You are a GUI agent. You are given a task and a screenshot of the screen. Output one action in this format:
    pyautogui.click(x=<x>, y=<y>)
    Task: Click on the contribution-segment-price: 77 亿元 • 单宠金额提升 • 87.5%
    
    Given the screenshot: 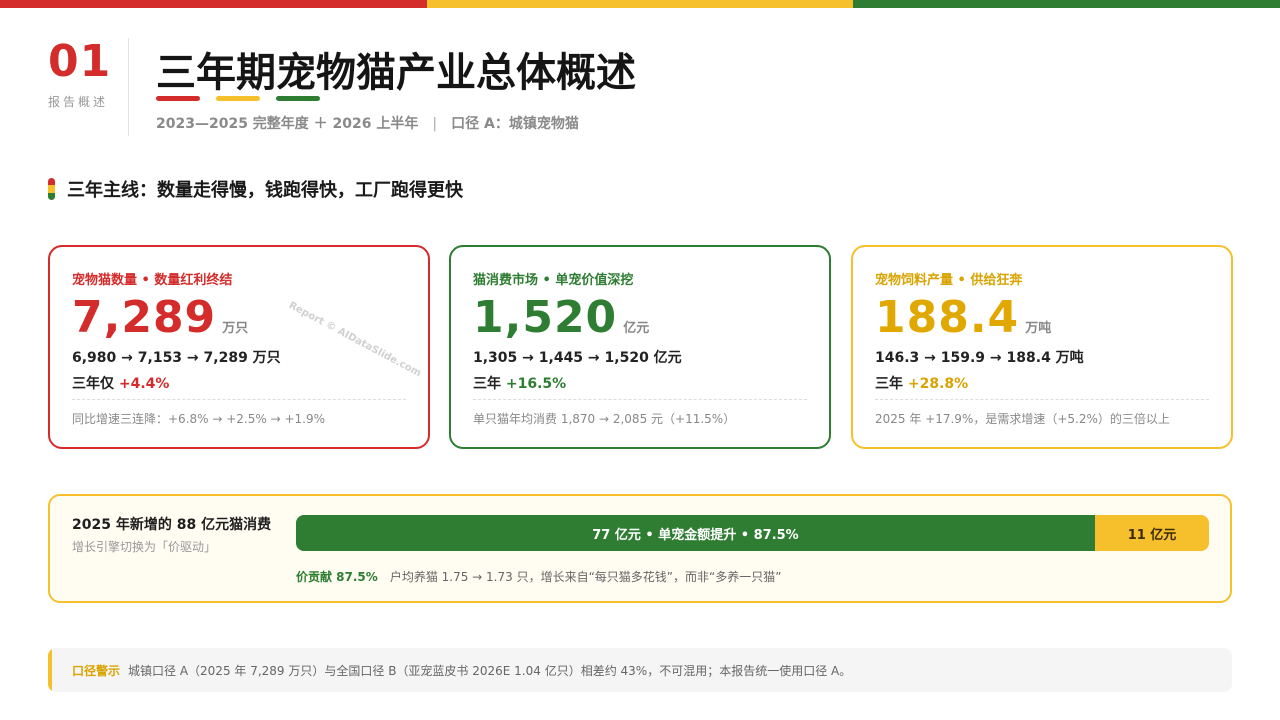 What is the action you would take?
    pyautogui.click(x=695, y=533)
    